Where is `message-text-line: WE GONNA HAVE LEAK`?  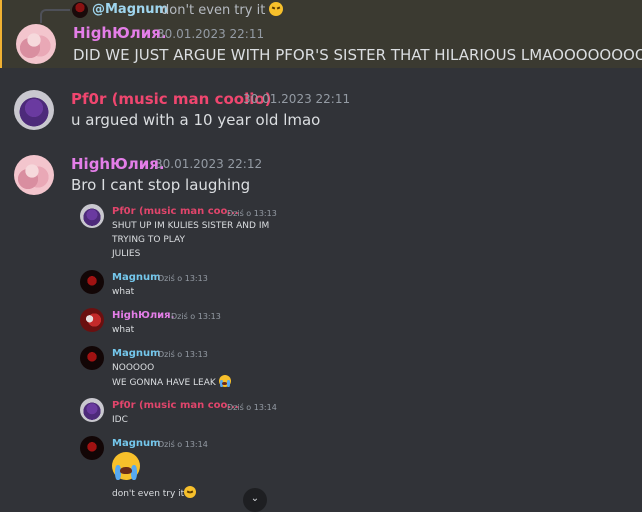 message-text-line: WE GONNA HAVE LEAK is located at coordinates (171, 382).